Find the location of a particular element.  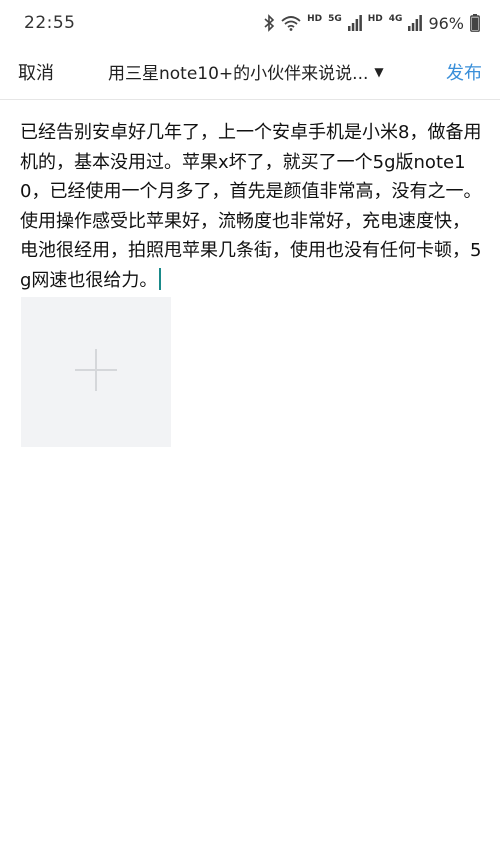

status-time: 22:55 is located at coordinates (50, 23).